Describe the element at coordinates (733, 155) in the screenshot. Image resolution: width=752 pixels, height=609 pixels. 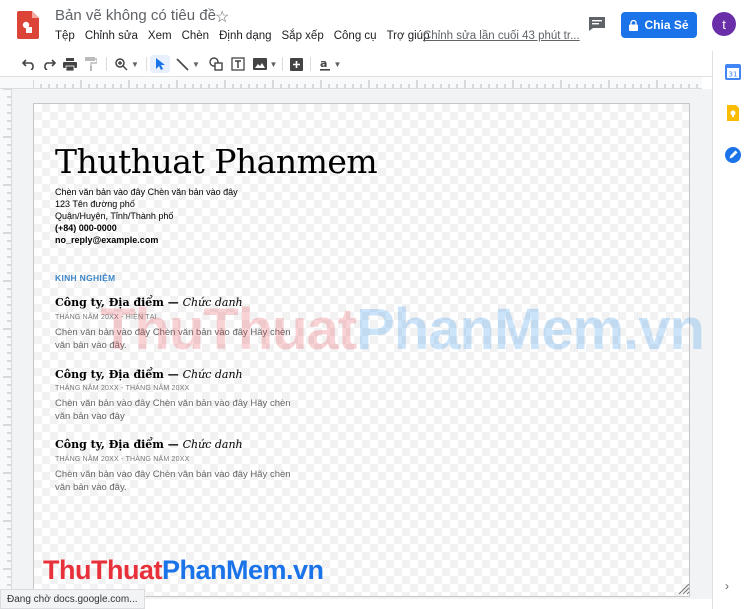
I see `tasks-icon` at that location.